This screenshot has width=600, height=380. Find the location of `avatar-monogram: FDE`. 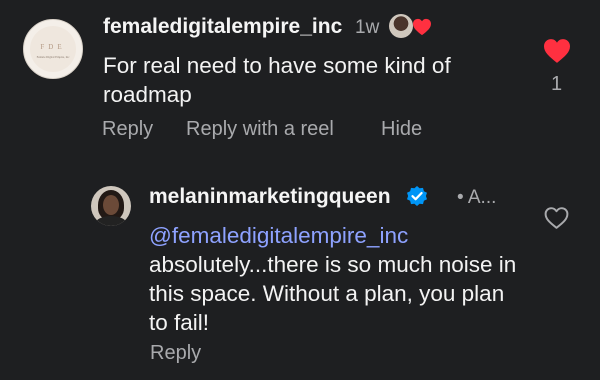

avatar-monogram: FDE is located at coordinates (53, 47).